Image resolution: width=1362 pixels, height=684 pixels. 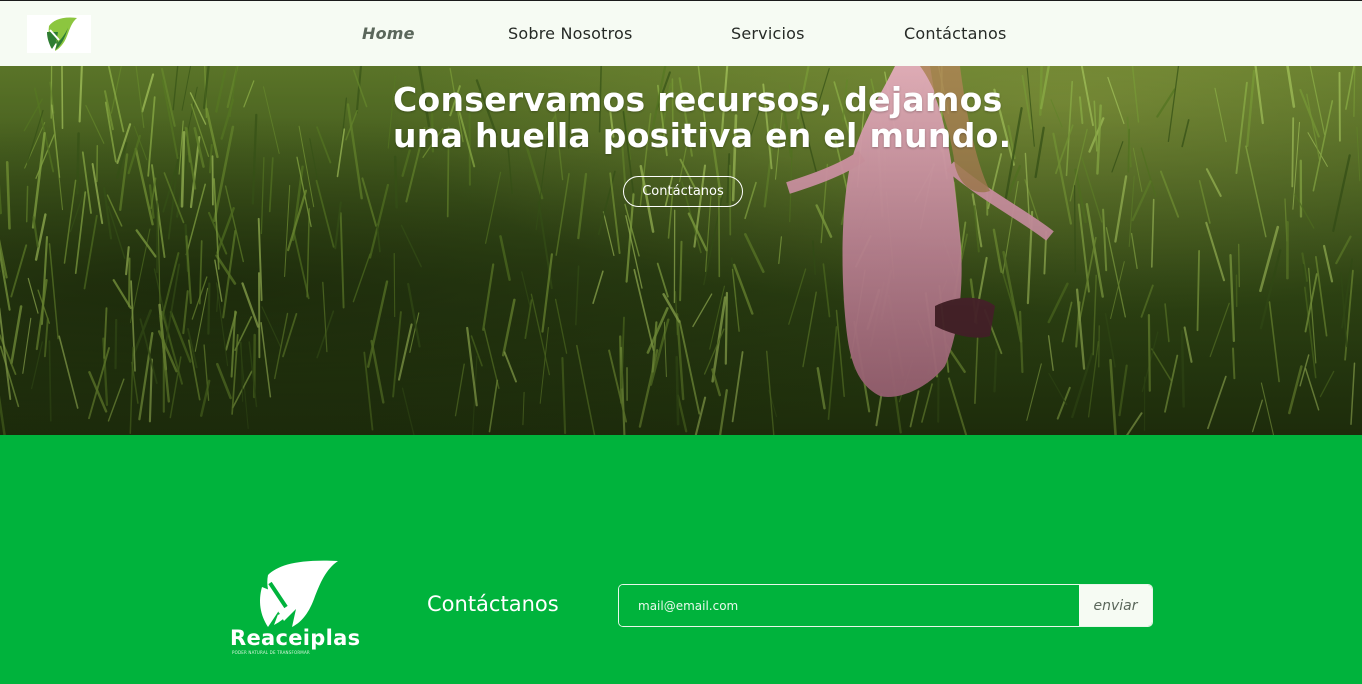 I want to click on email-subscribe-form: enviar, so click(x=885, y=605).